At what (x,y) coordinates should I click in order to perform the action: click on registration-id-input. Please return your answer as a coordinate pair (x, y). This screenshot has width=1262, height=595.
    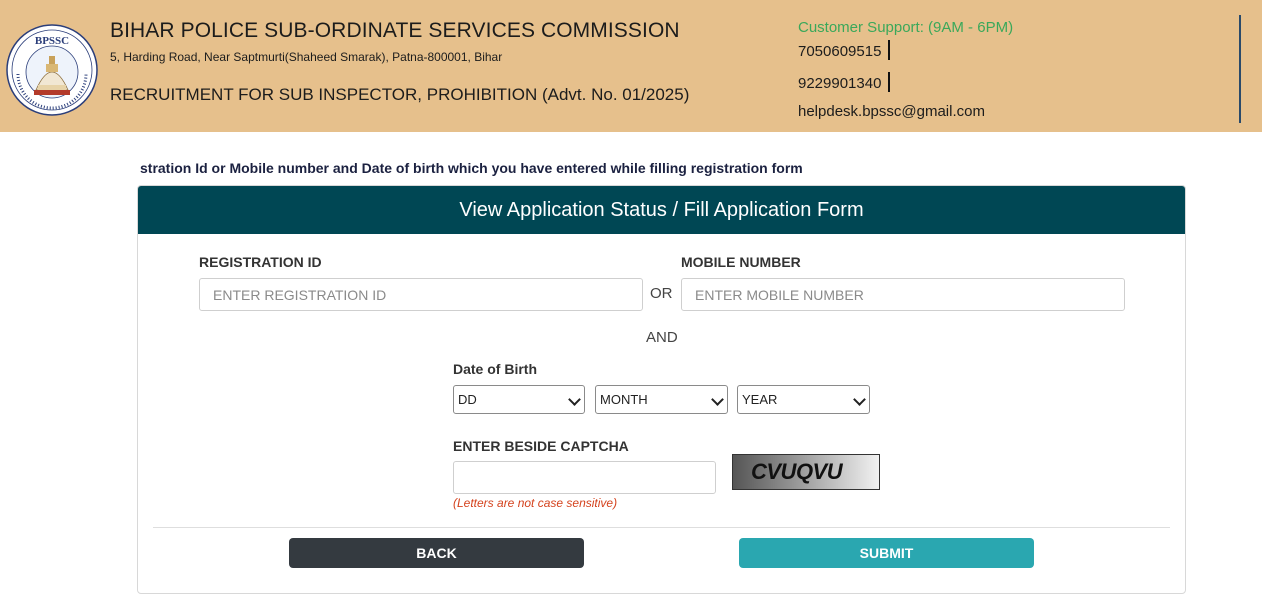
    Looking at the image, I should click on (421, 294).